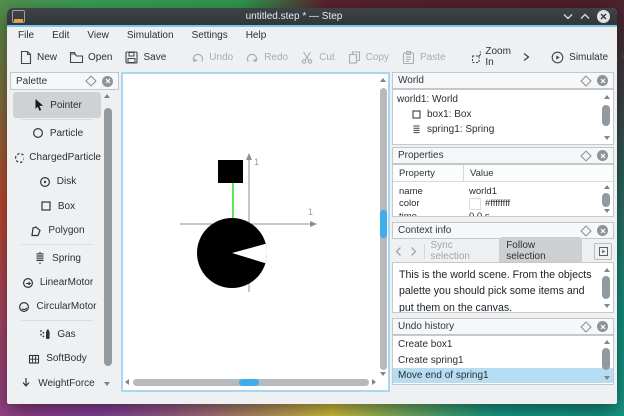 The image size is (624, 416). What do you see at coordinates (606, 200) in the screenshot?
I see `properties-scroll-thumb` at bounding box center [606, 200].